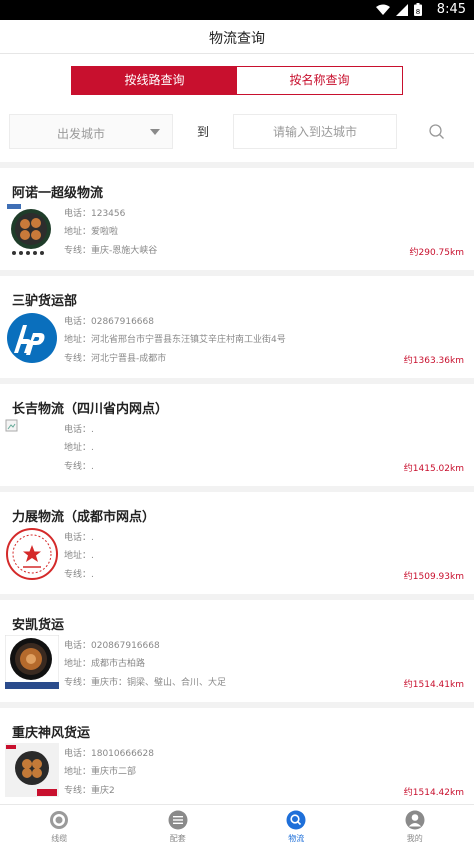 This screenshot has width=474, height=844. I want to click on list-item: 长吉物流（四川省内网点） 电话：. 地址：. 专线：. 约1415.02km, so click(237, 435).